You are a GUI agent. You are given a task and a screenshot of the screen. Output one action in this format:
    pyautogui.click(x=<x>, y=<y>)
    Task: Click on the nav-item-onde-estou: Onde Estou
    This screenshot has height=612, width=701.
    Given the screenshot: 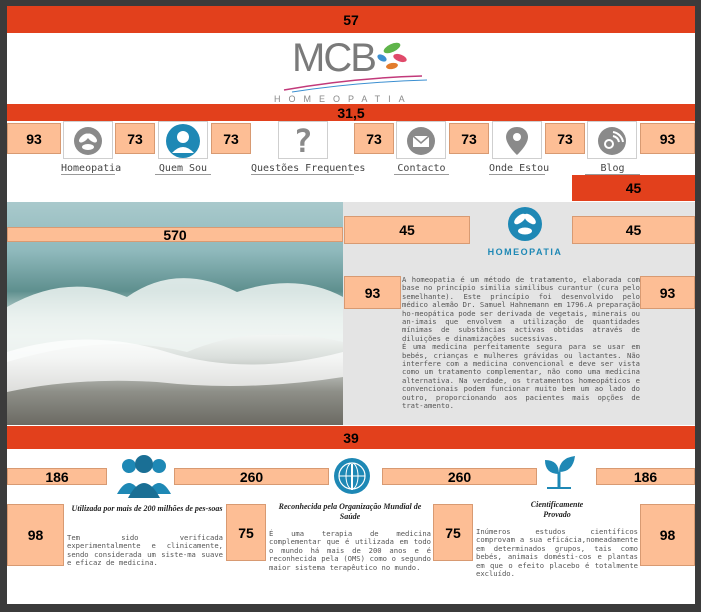 What is the action you would take?
    pyautogui.click(x=519, y=148)
    